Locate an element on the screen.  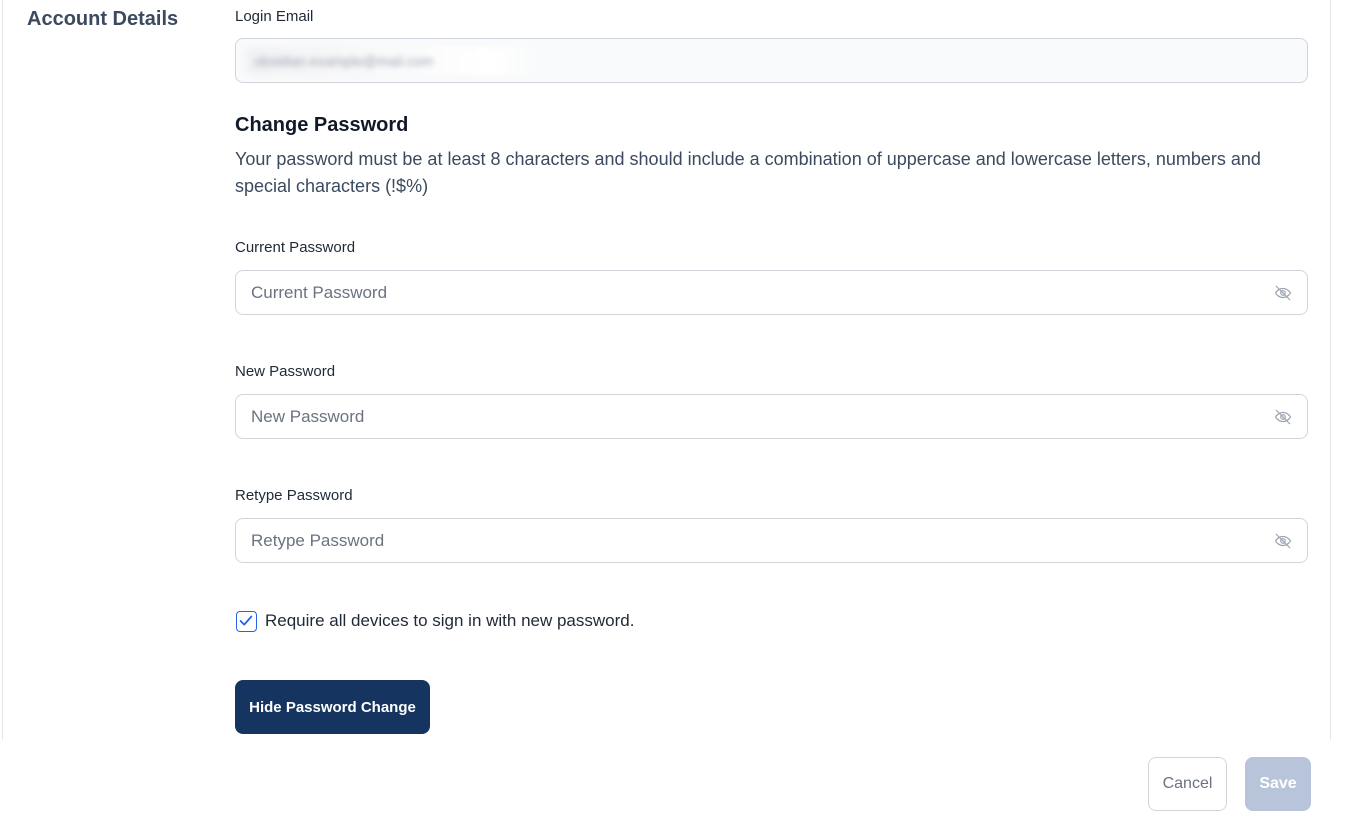
require-signin-checkbox is located at coordinates (246, 621).